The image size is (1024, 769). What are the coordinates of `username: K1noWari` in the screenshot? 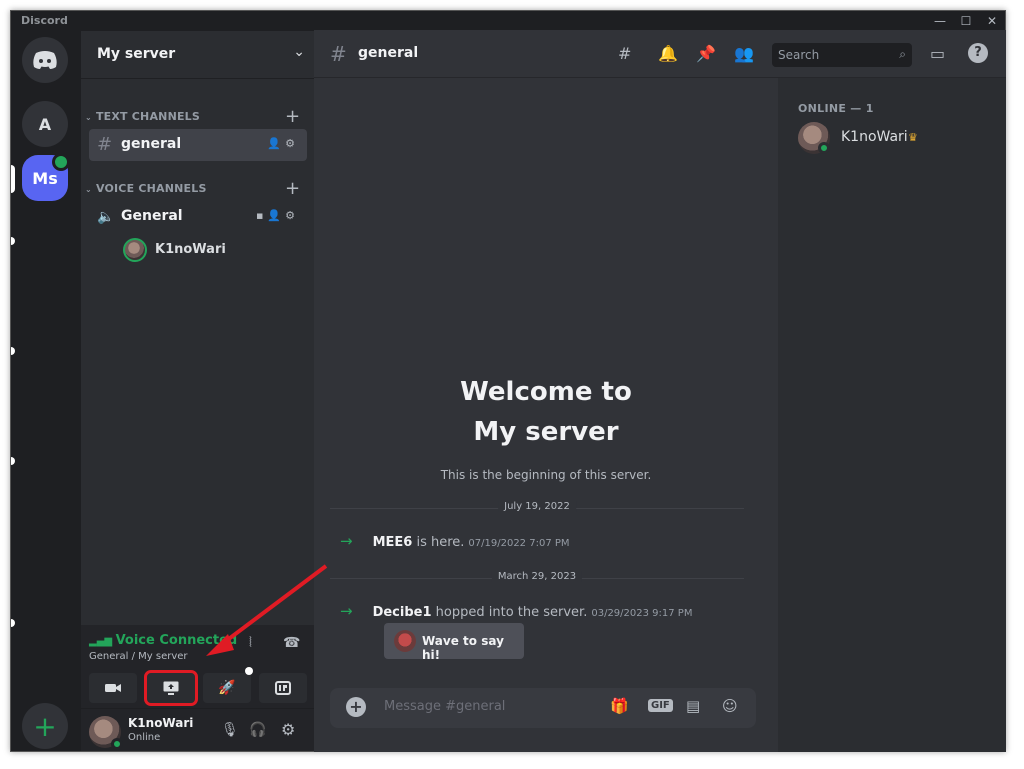 It's located at (160, 723).